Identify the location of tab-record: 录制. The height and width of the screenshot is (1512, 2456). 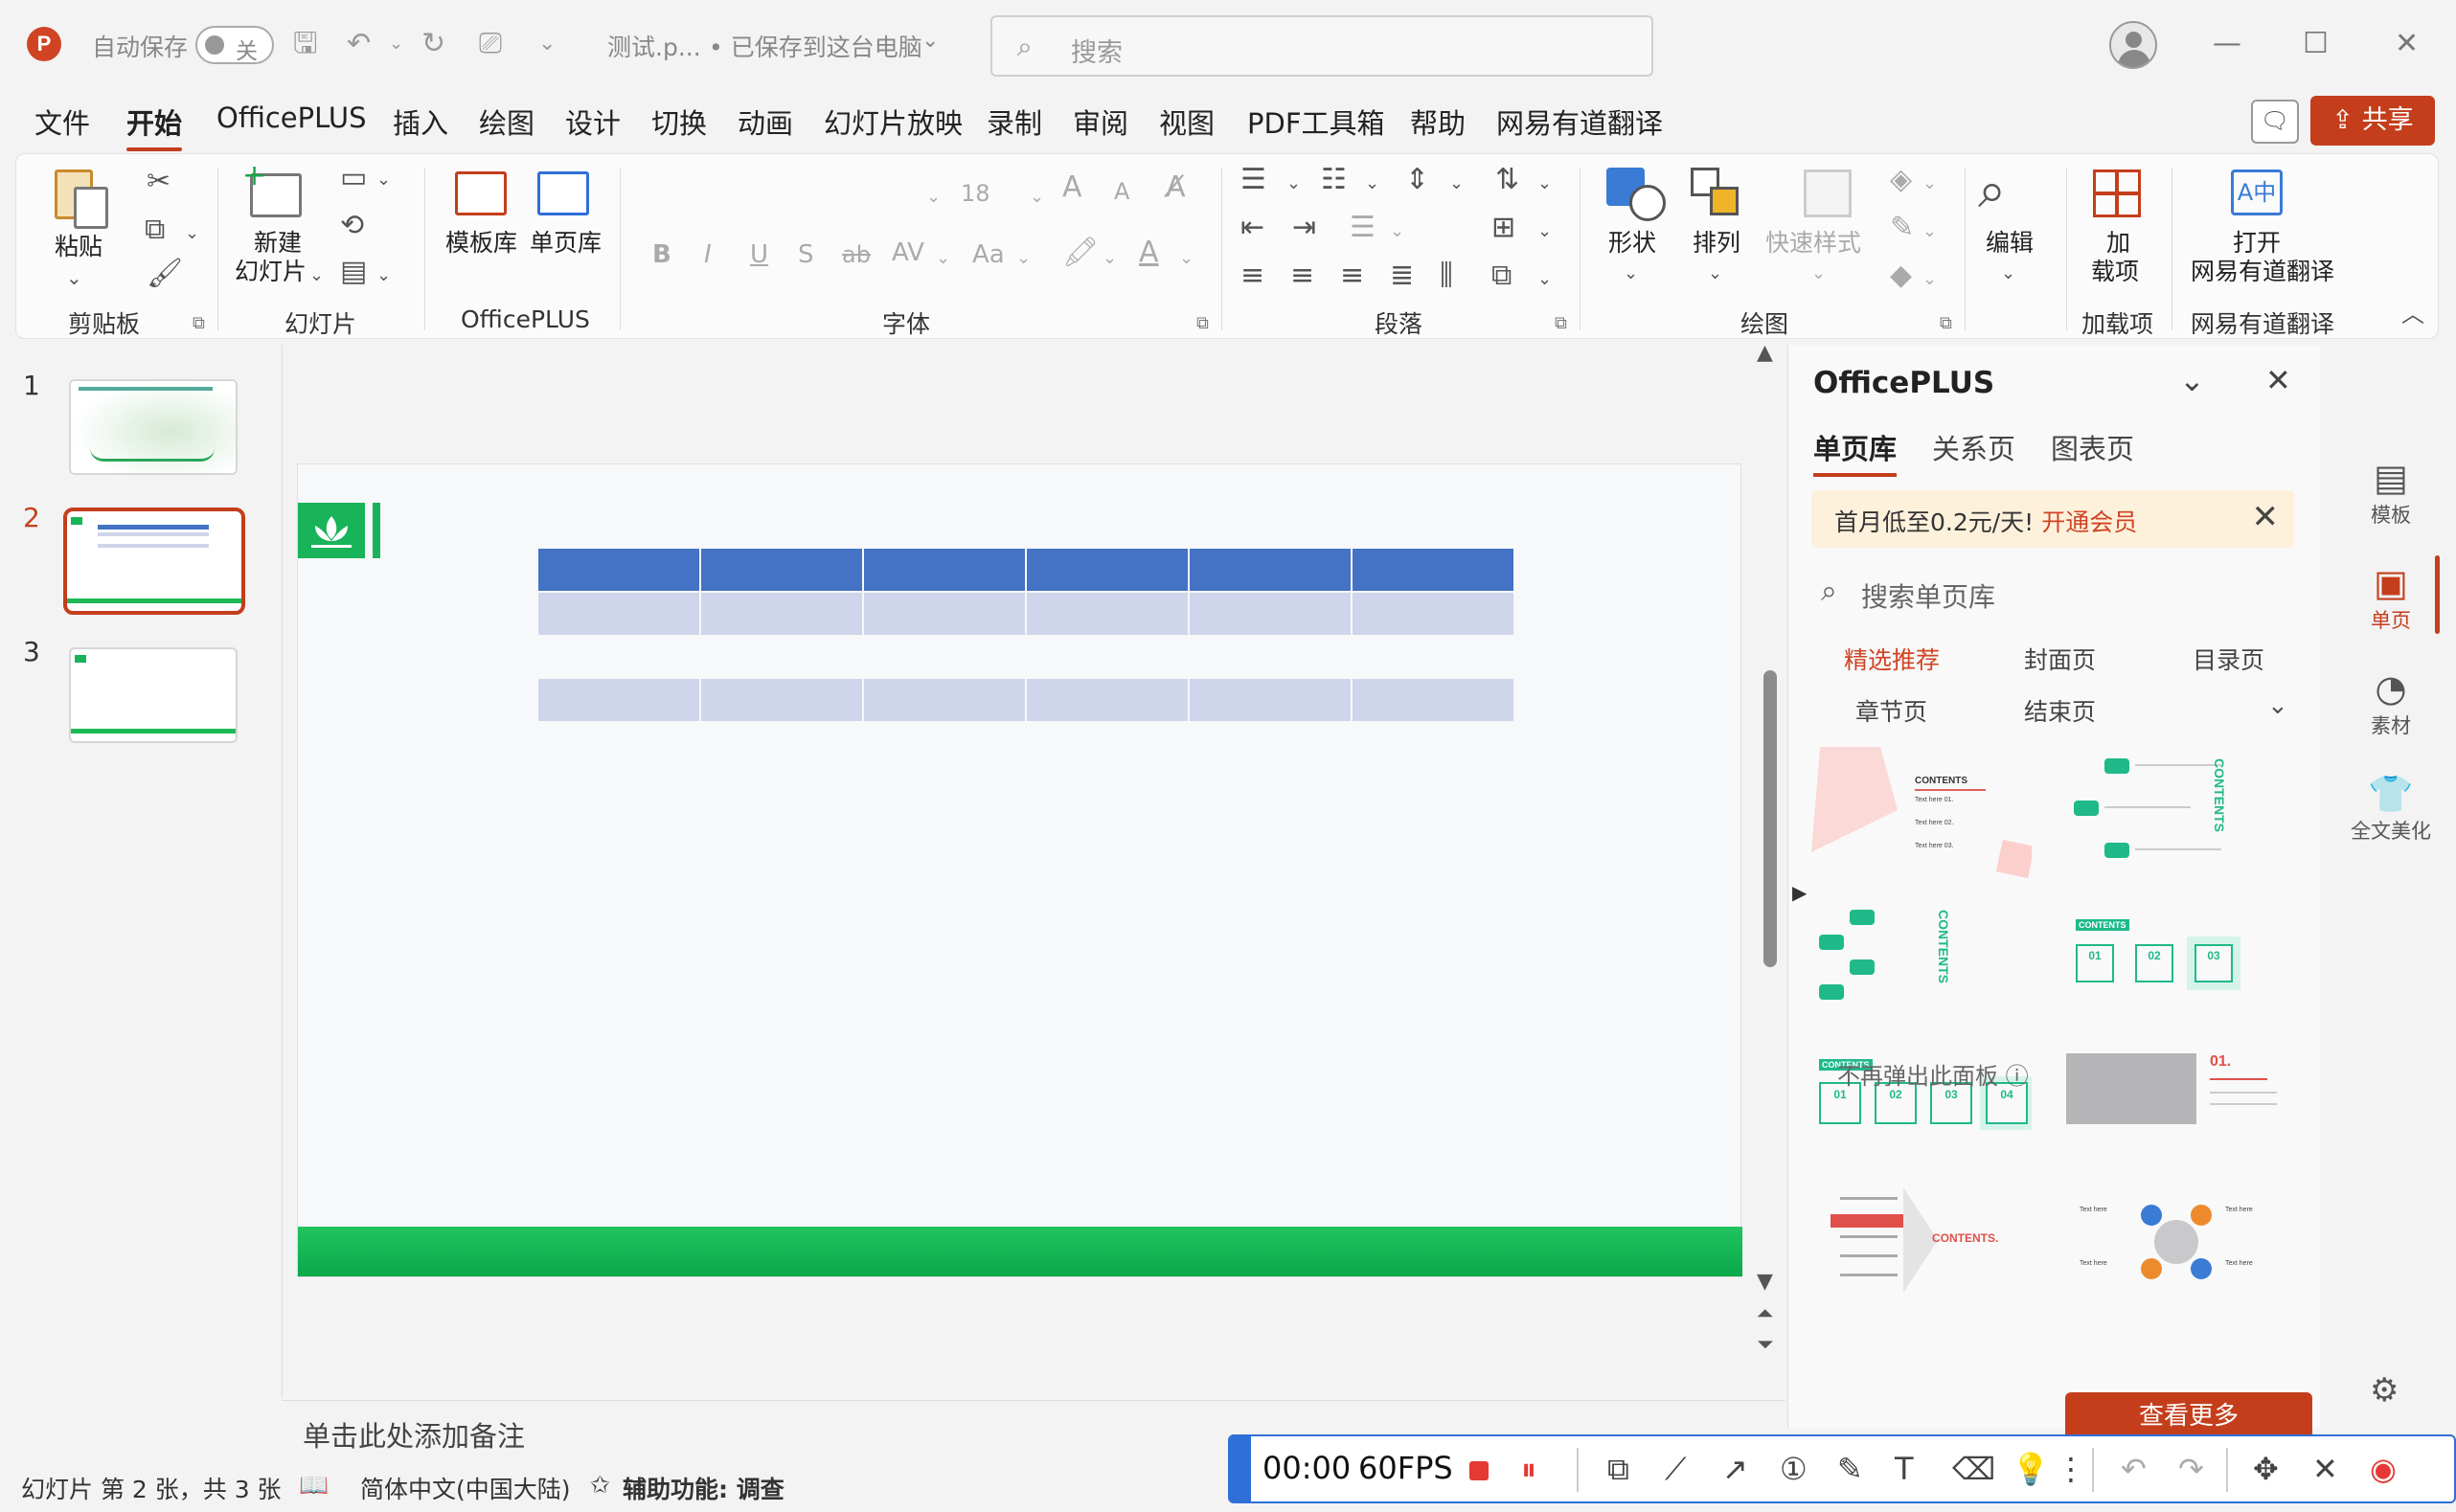
(1015, 122).